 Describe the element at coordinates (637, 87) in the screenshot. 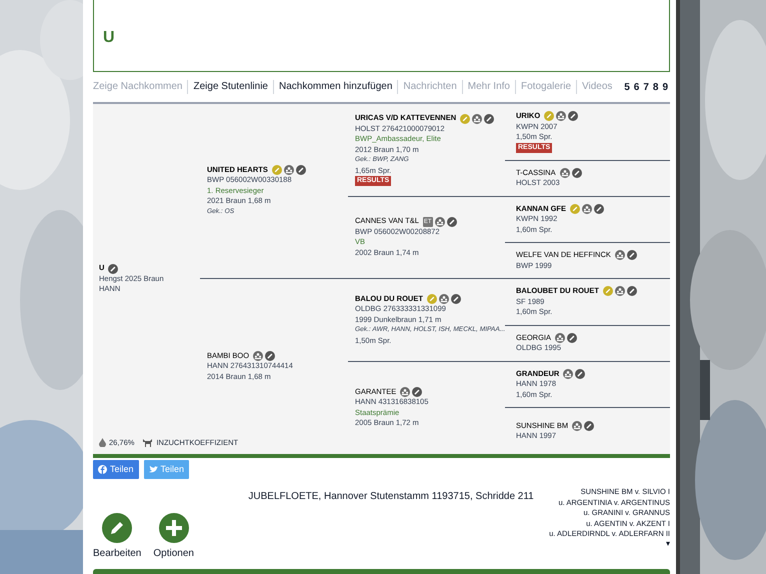

I see `page-link: 6` at that location.